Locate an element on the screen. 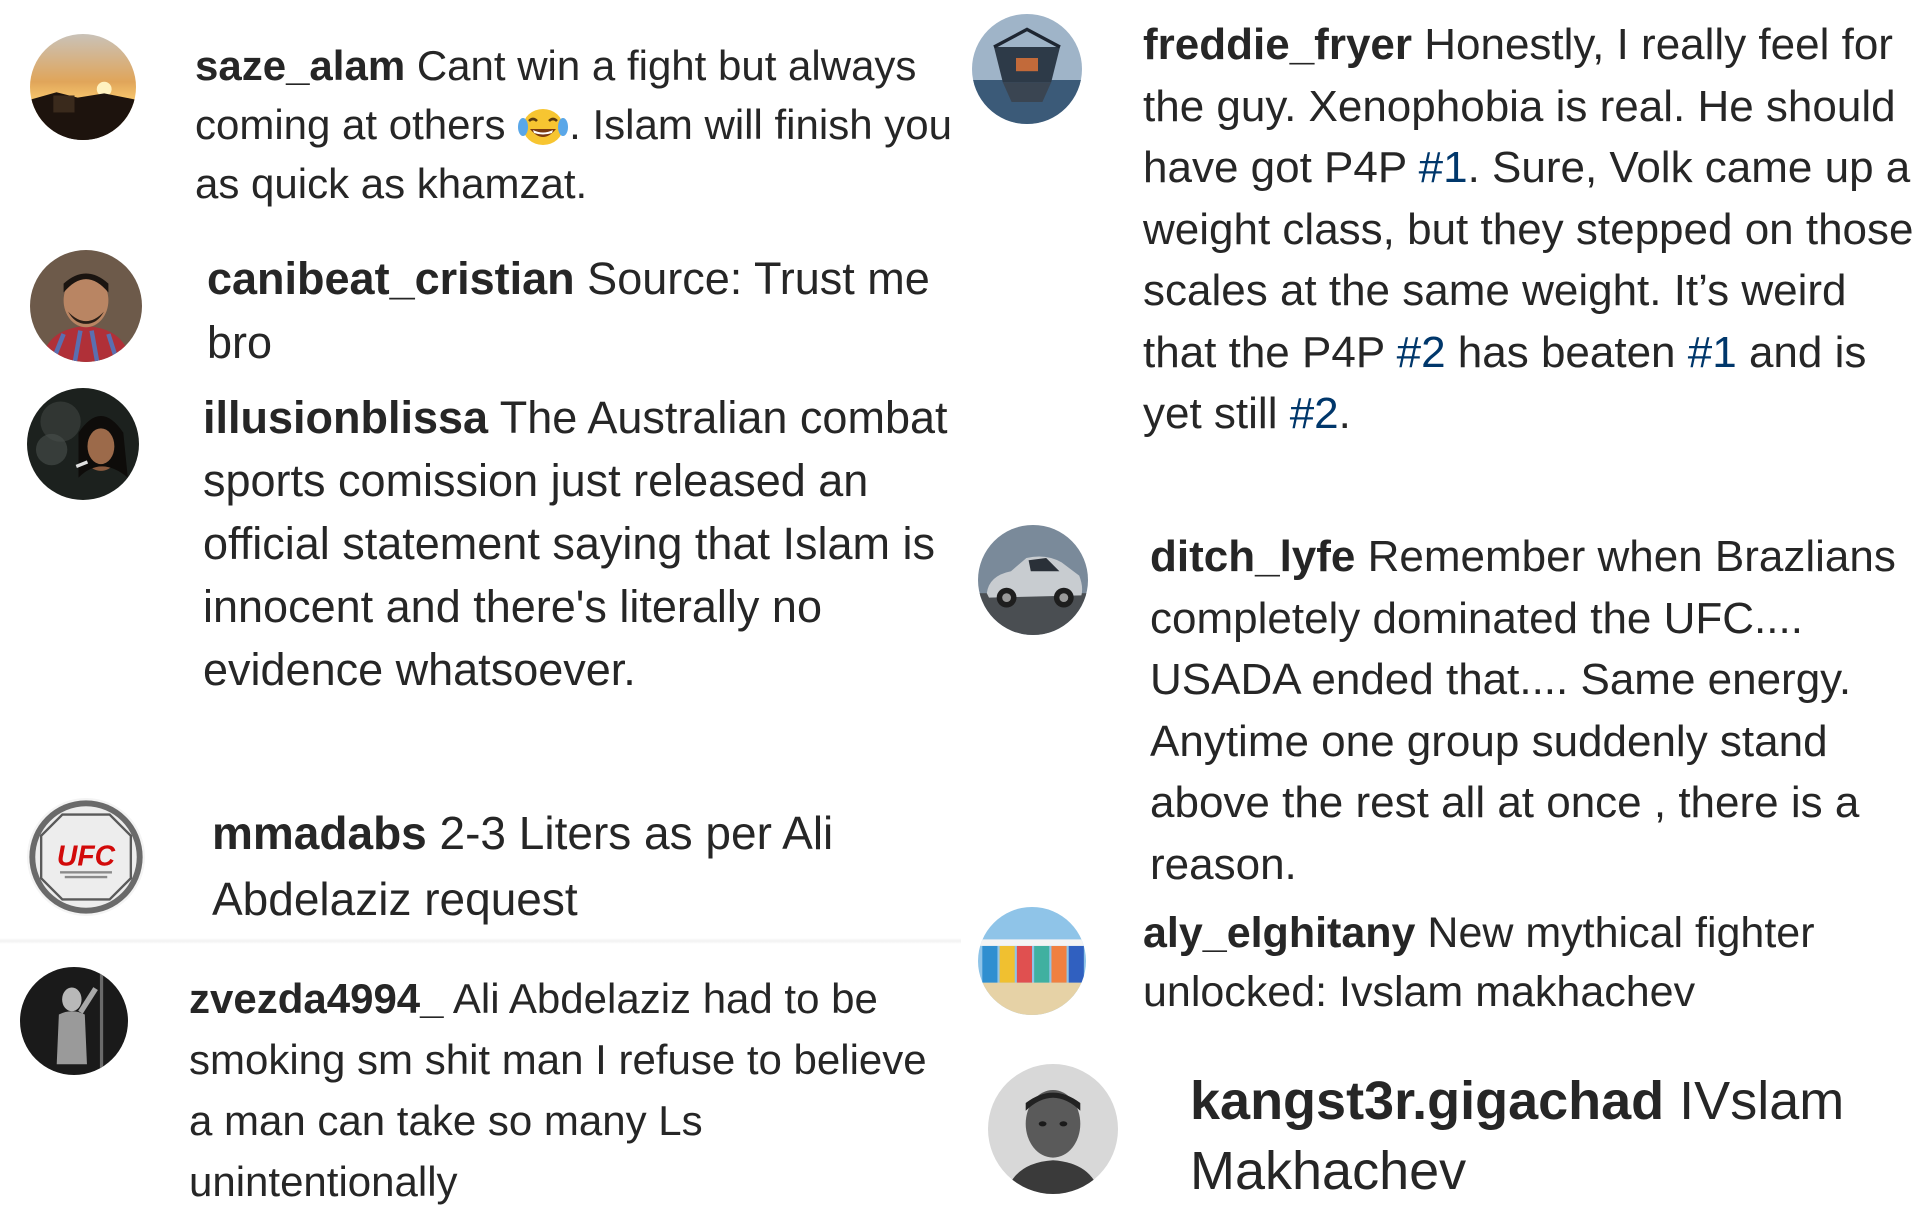 This screenshot has width=1920, height=1212. avatar-saze-alam is located at coordinates (83, 87).